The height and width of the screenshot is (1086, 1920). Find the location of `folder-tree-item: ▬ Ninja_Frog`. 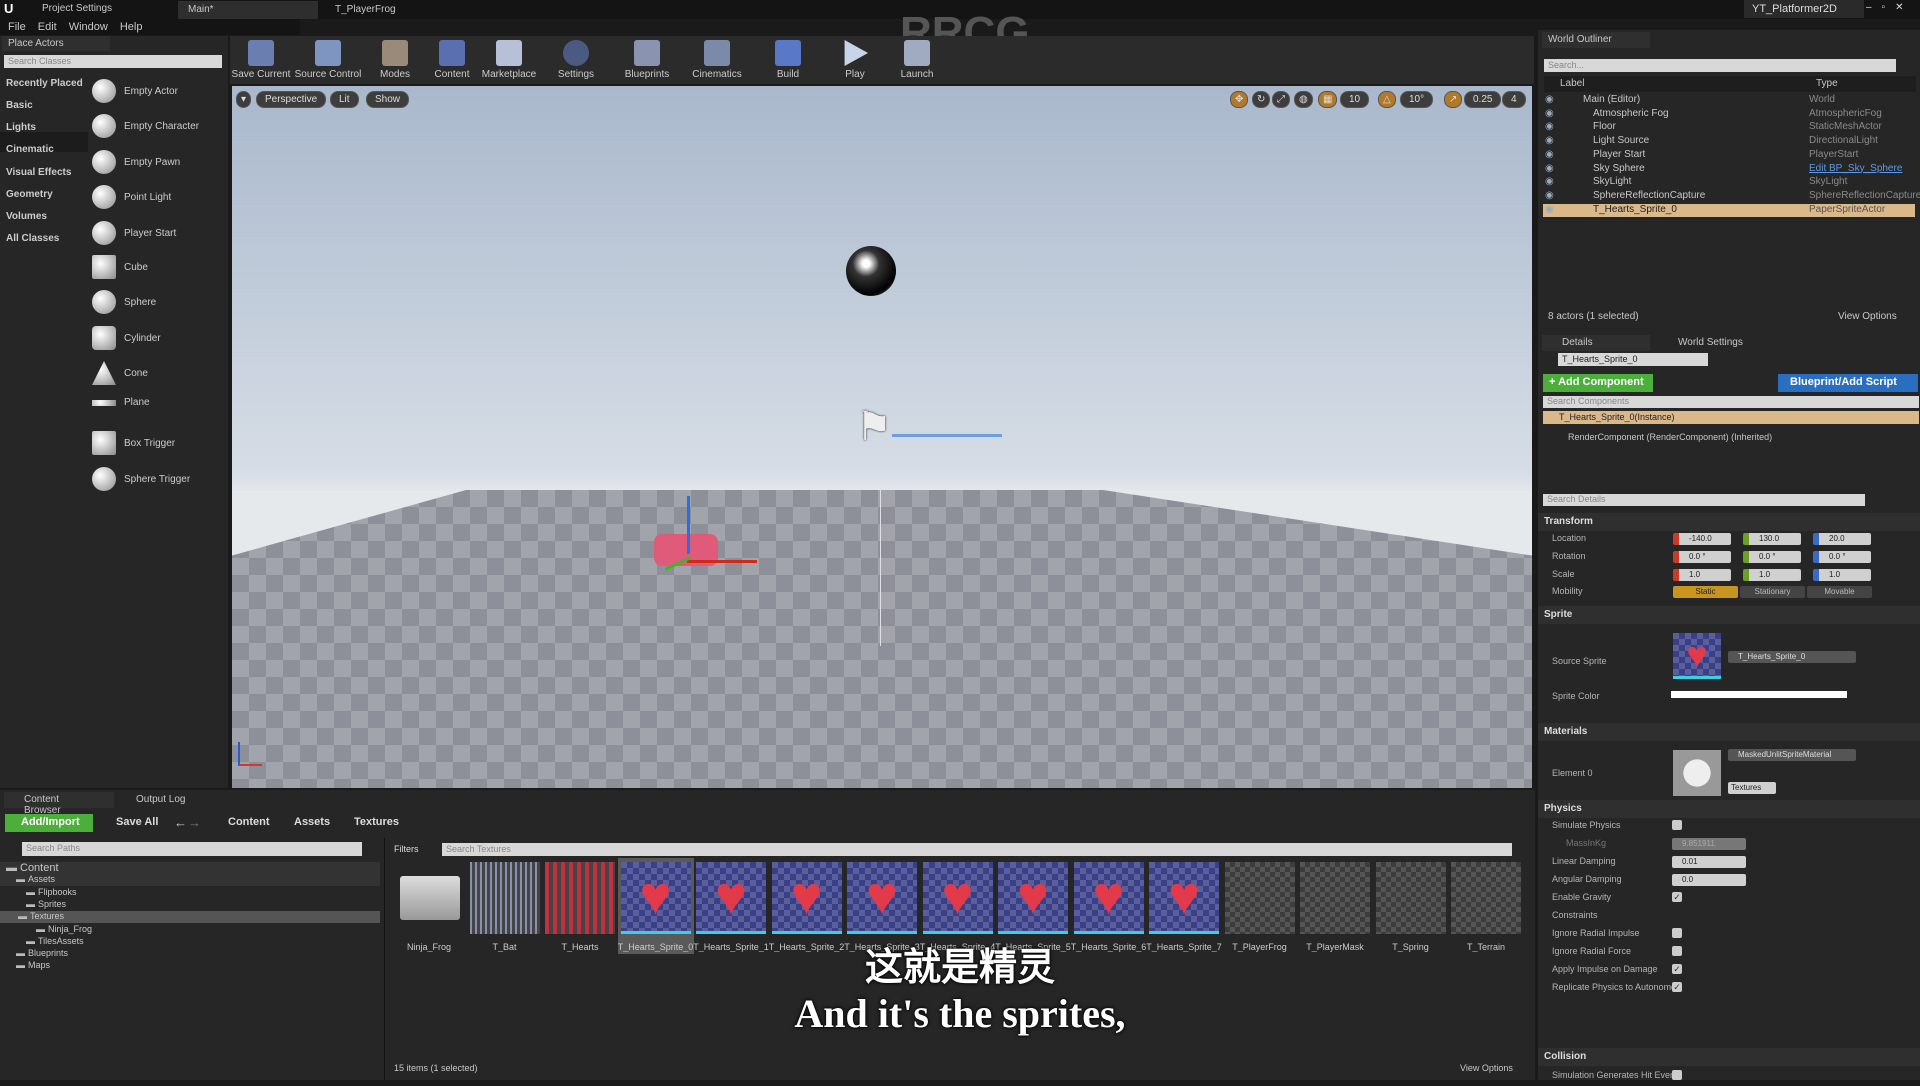

folder-tree-item: ▬ Ninja_Frog is located at coordinates (190, 930).